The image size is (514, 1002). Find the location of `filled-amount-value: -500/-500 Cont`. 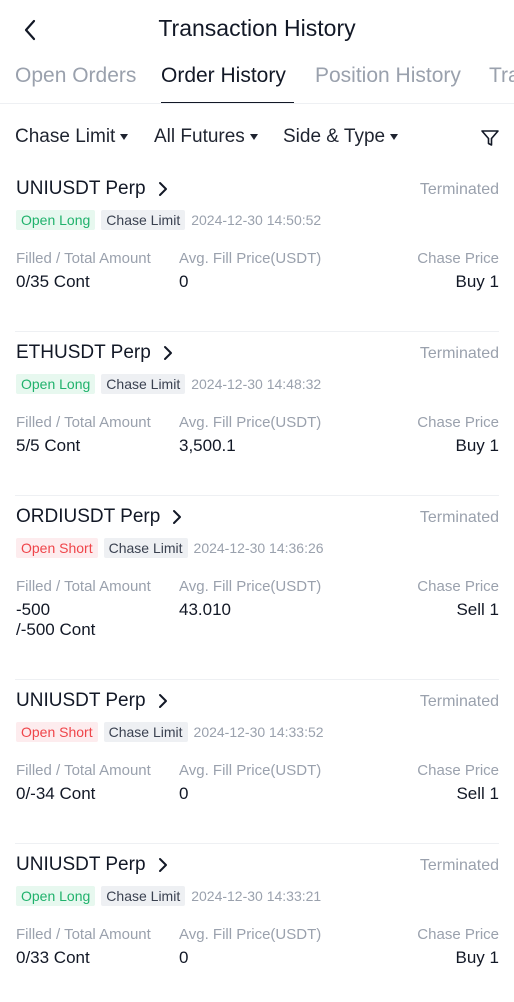

filled-amount-value: -500/-500 Cont is located at coordinates (56, 619).